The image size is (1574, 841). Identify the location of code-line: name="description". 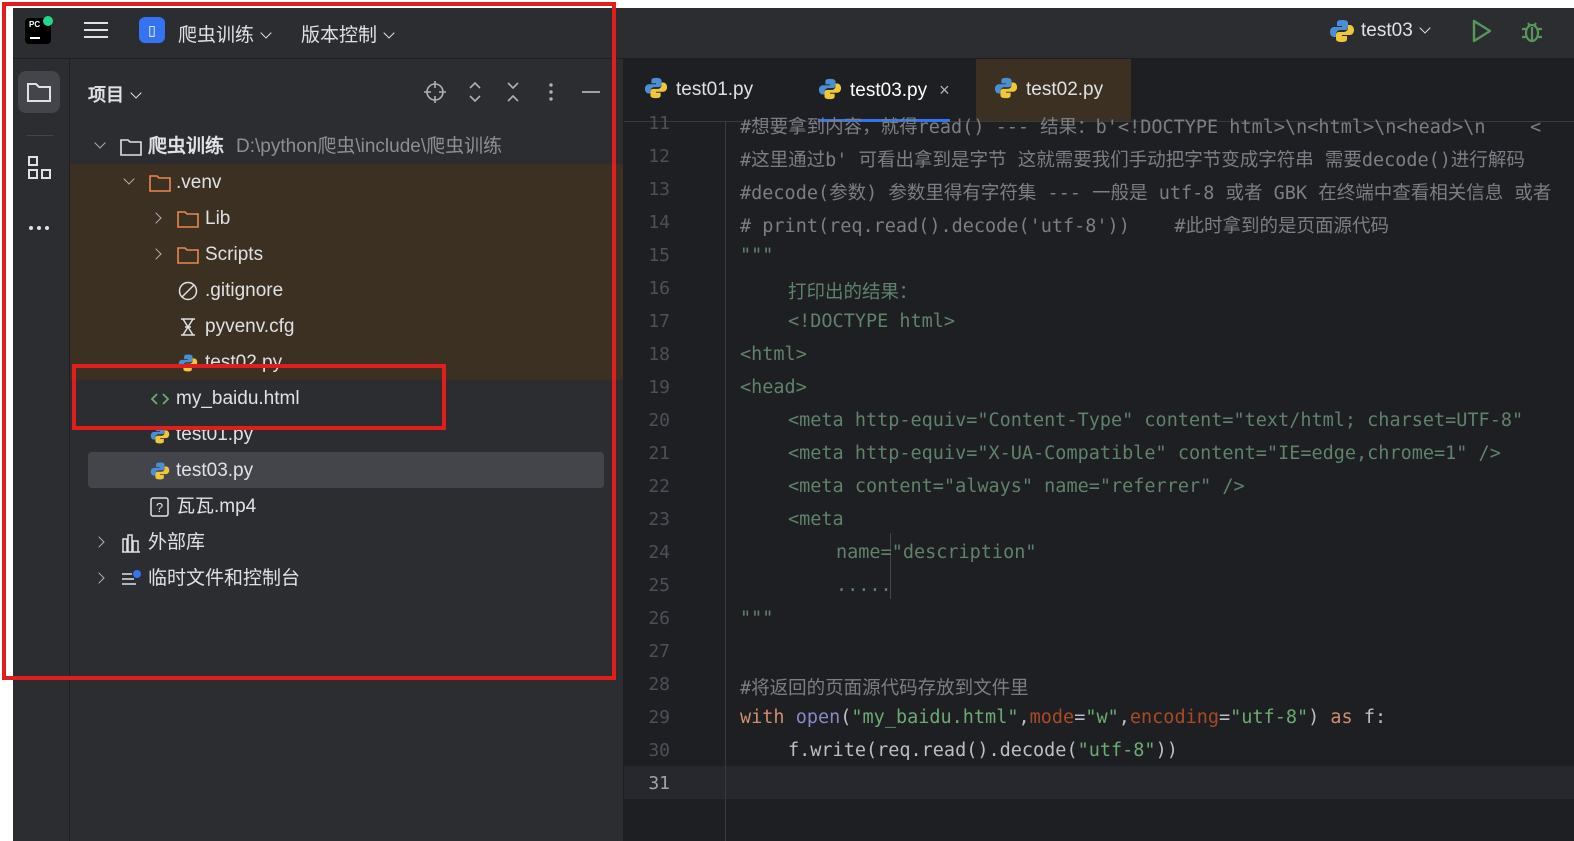
(936, 552).